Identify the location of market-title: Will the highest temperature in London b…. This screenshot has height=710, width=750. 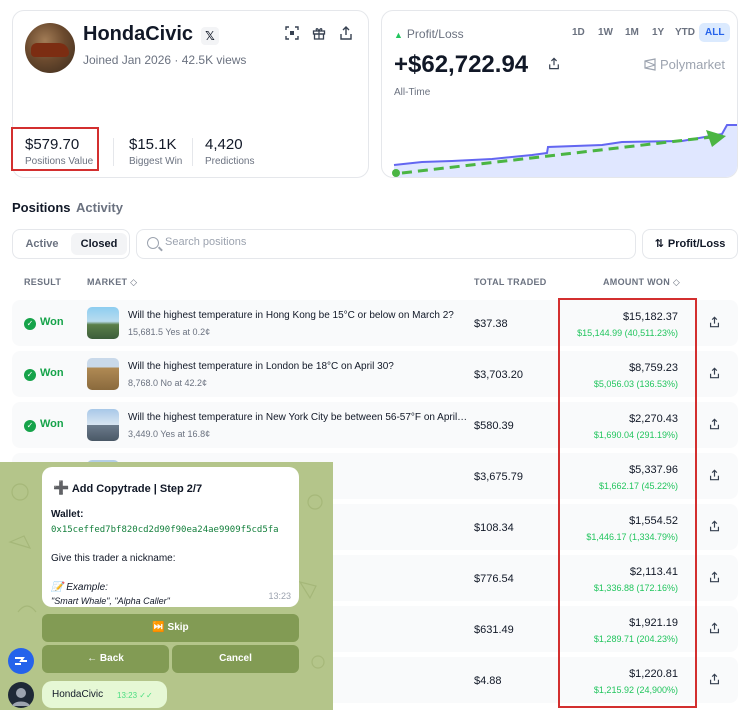
(298, 366).